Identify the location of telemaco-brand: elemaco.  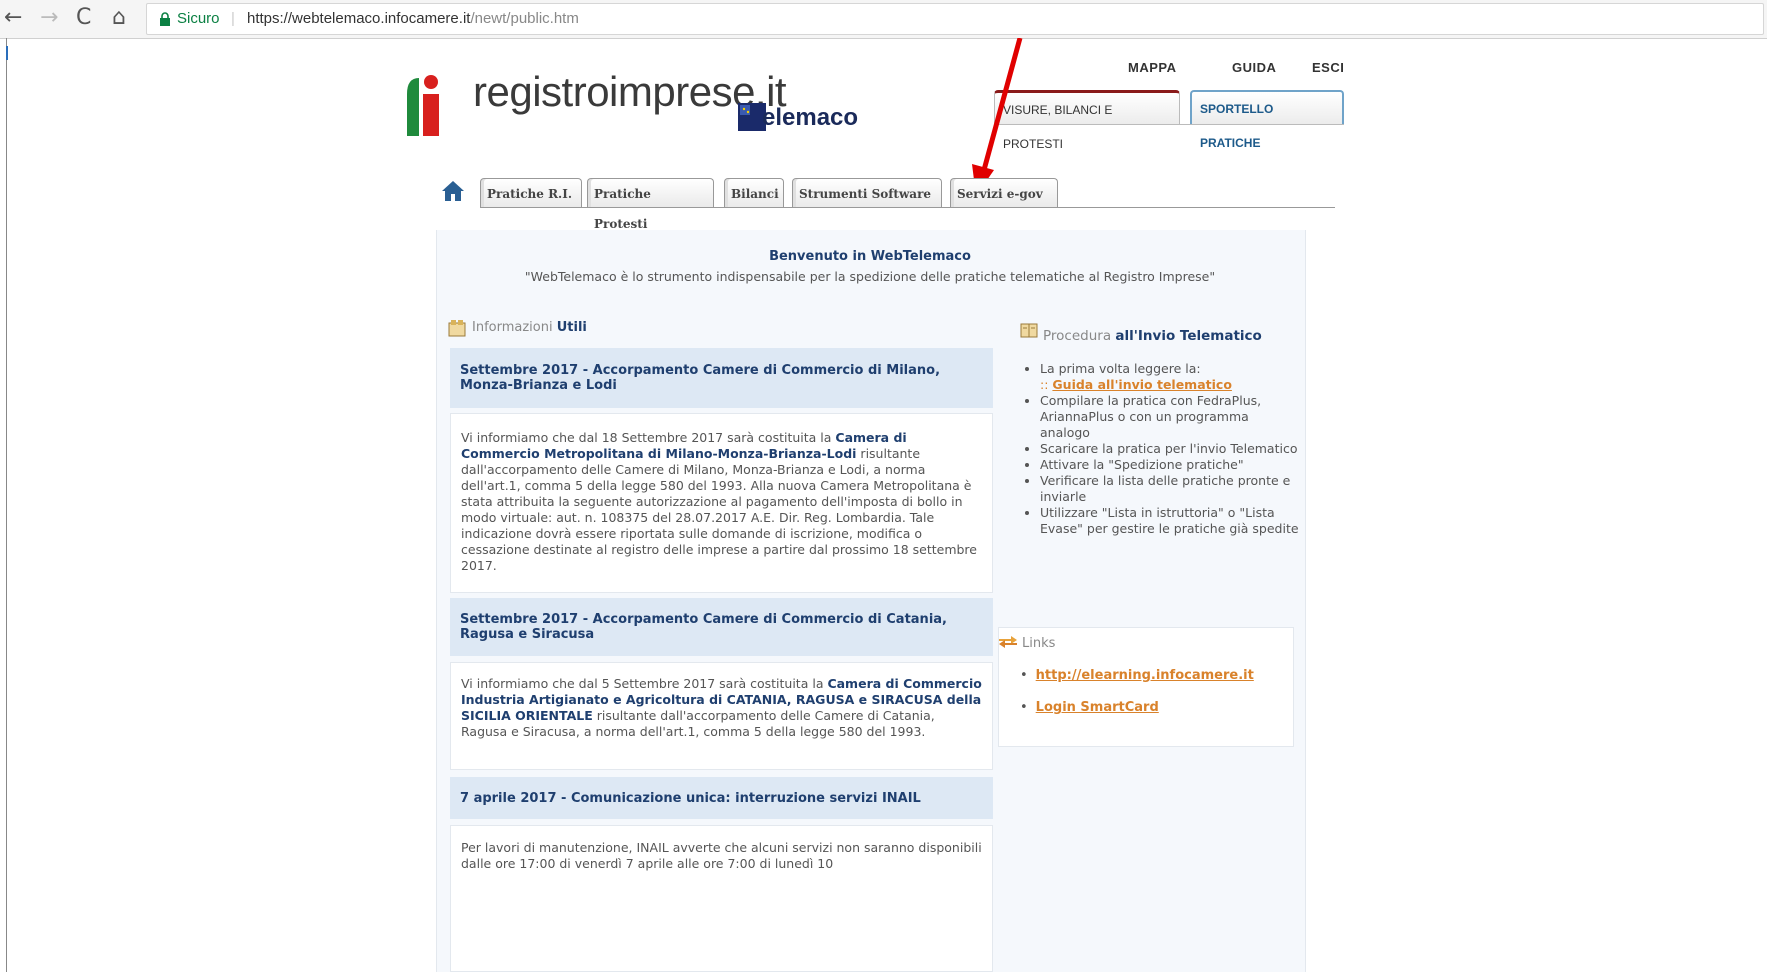
(810, 117).